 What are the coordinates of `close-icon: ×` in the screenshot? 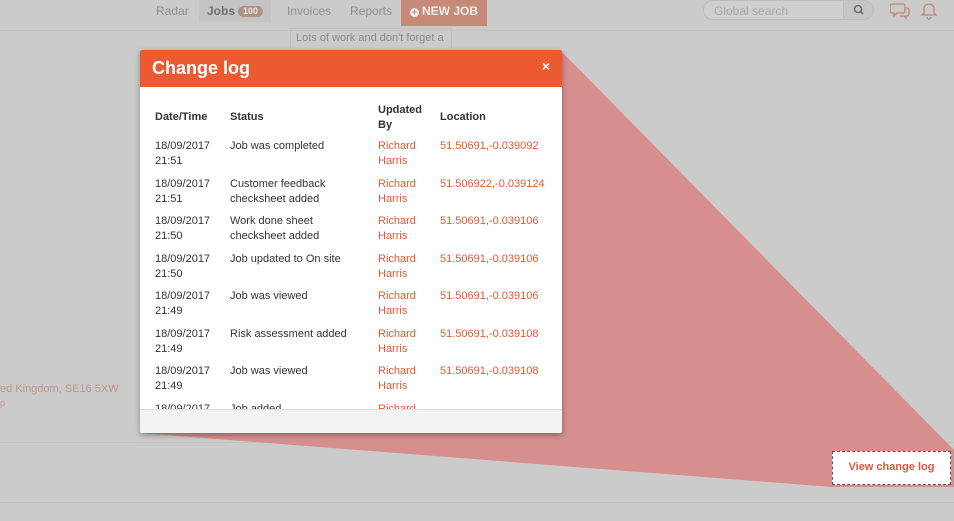 It's located at (546, 66).